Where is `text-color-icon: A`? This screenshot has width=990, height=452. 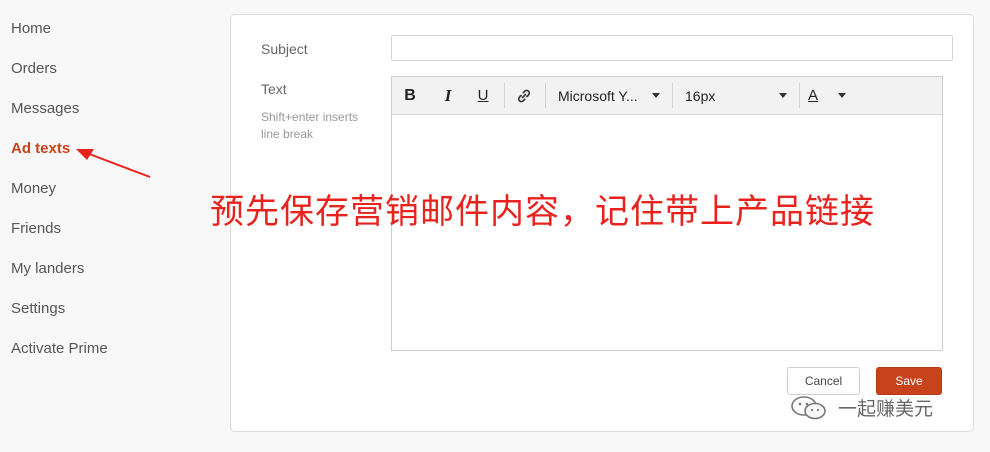 text-color-icon: A is located at coordinates (813, 95).